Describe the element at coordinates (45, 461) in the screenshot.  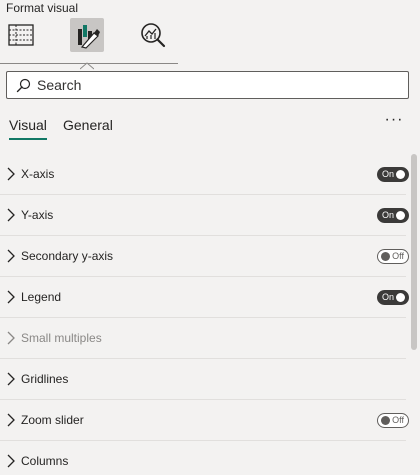
I see `section-label: Columns` at that location.